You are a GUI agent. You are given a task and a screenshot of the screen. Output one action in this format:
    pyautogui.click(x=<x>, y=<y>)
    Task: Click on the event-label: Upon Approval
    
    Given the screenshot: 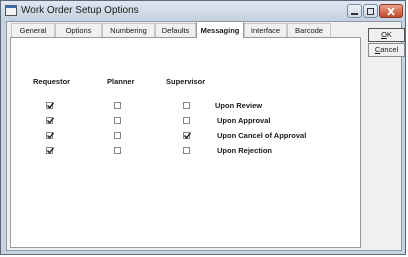 What is the action you would take?
    pyautogui.click(x=244, y=120)
    